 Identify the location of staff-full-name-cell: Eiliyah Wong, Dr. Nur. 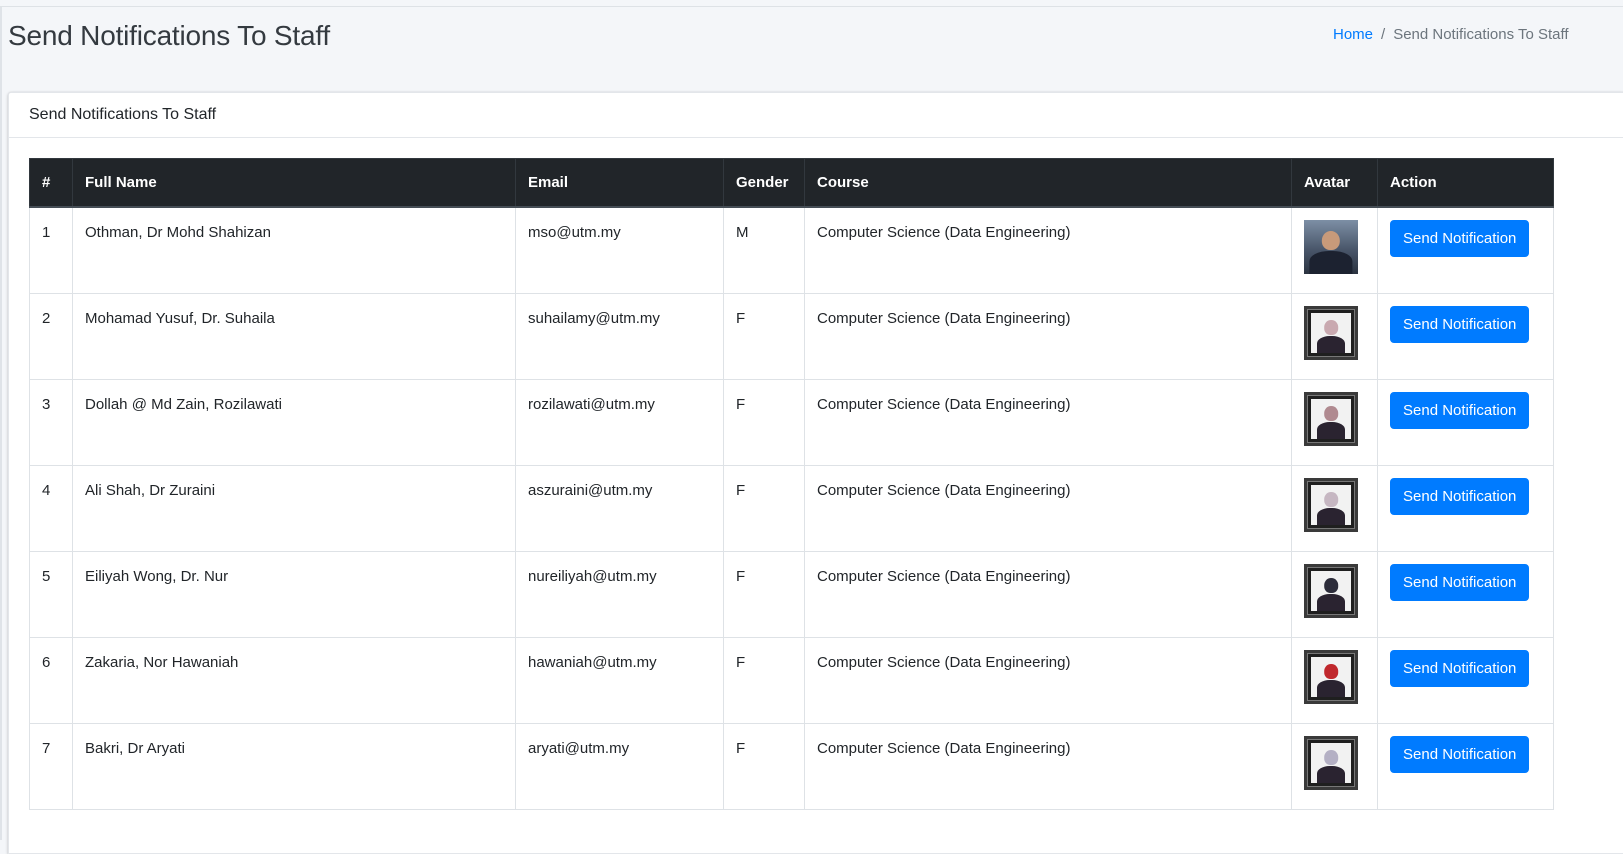
(294, 594).